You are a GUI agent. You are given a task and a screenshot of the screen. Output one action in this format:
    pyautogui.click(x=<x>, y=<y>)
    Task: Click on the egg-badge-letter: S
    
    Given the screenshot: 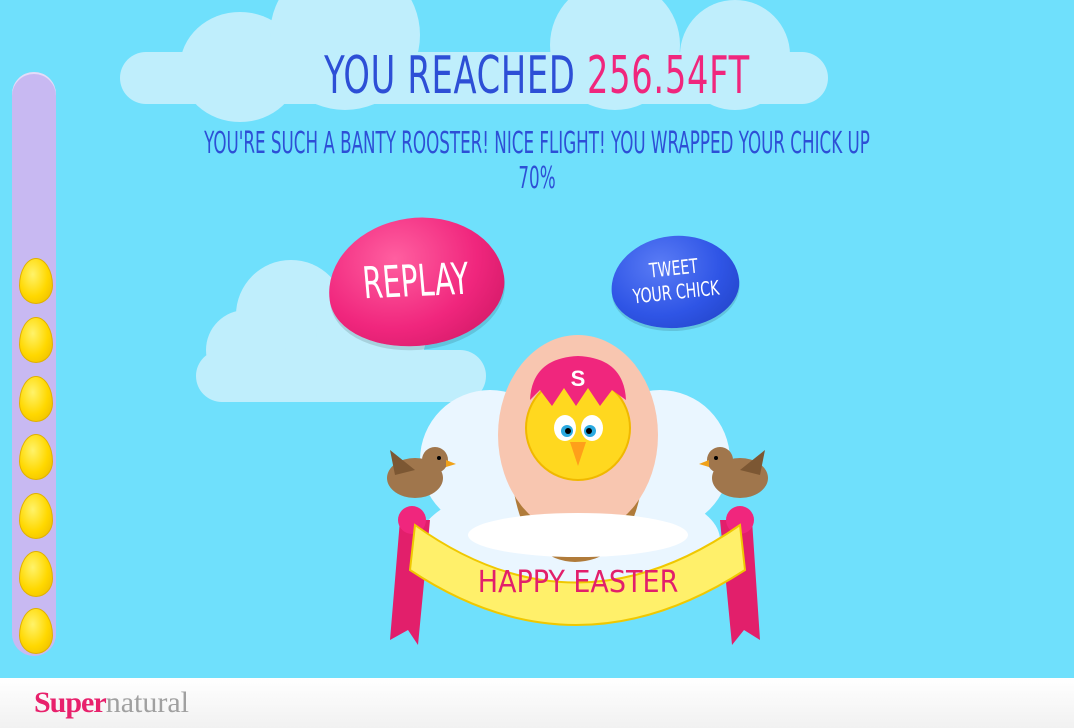 What is the action you would take?
    pyautogui.click(x=578, y=378)
    